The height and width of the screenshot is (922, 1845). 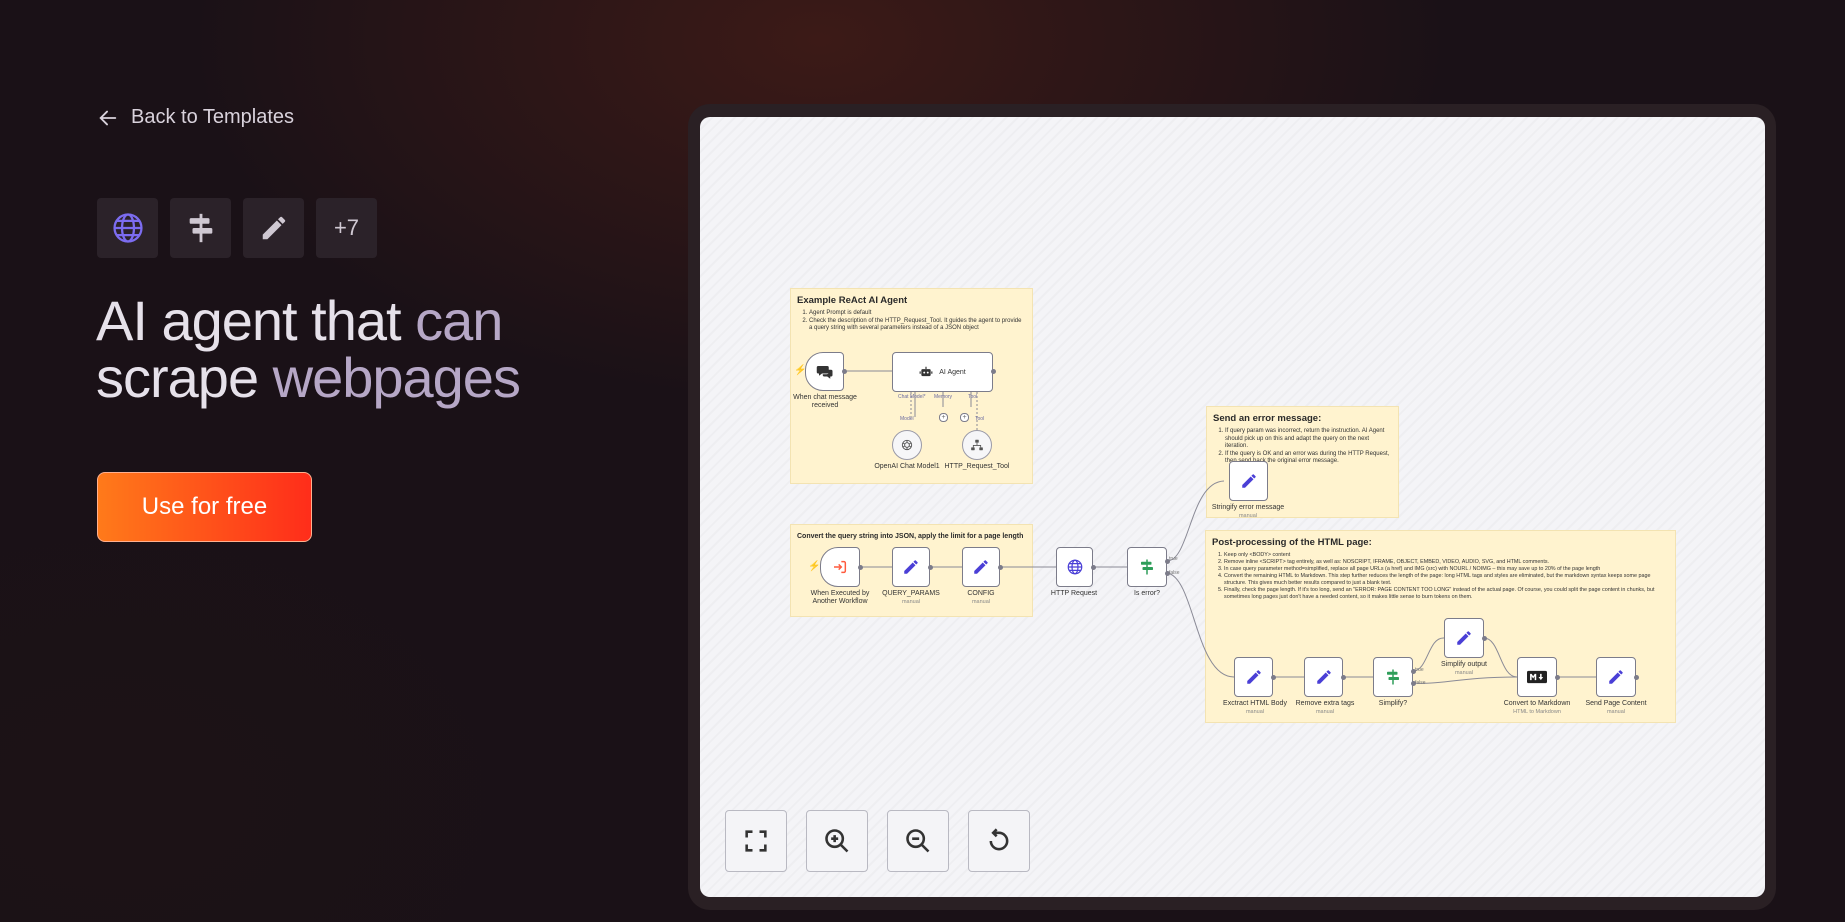 I want to click on zoom-out-button, so click(x=918, y=841).